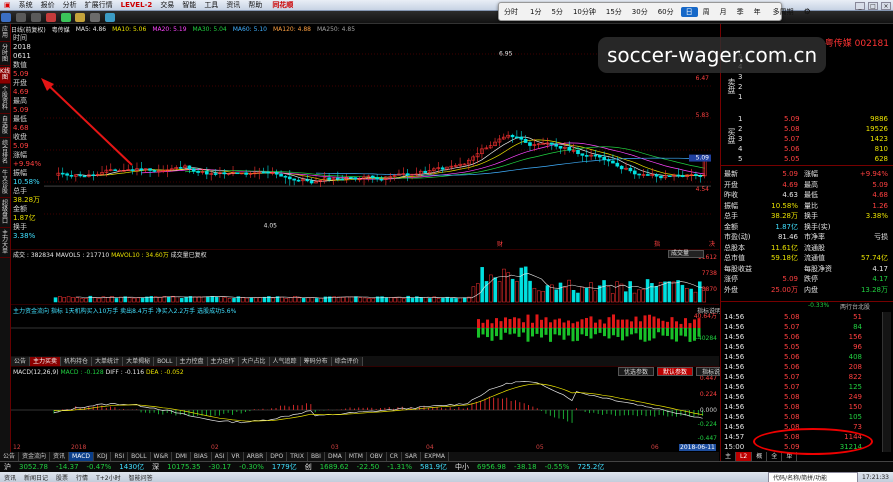  What do you see at coordinates (236, 456) in the screenshot?
I see `bottom-indicator-tab: VR` at bounding box center [236, 456].